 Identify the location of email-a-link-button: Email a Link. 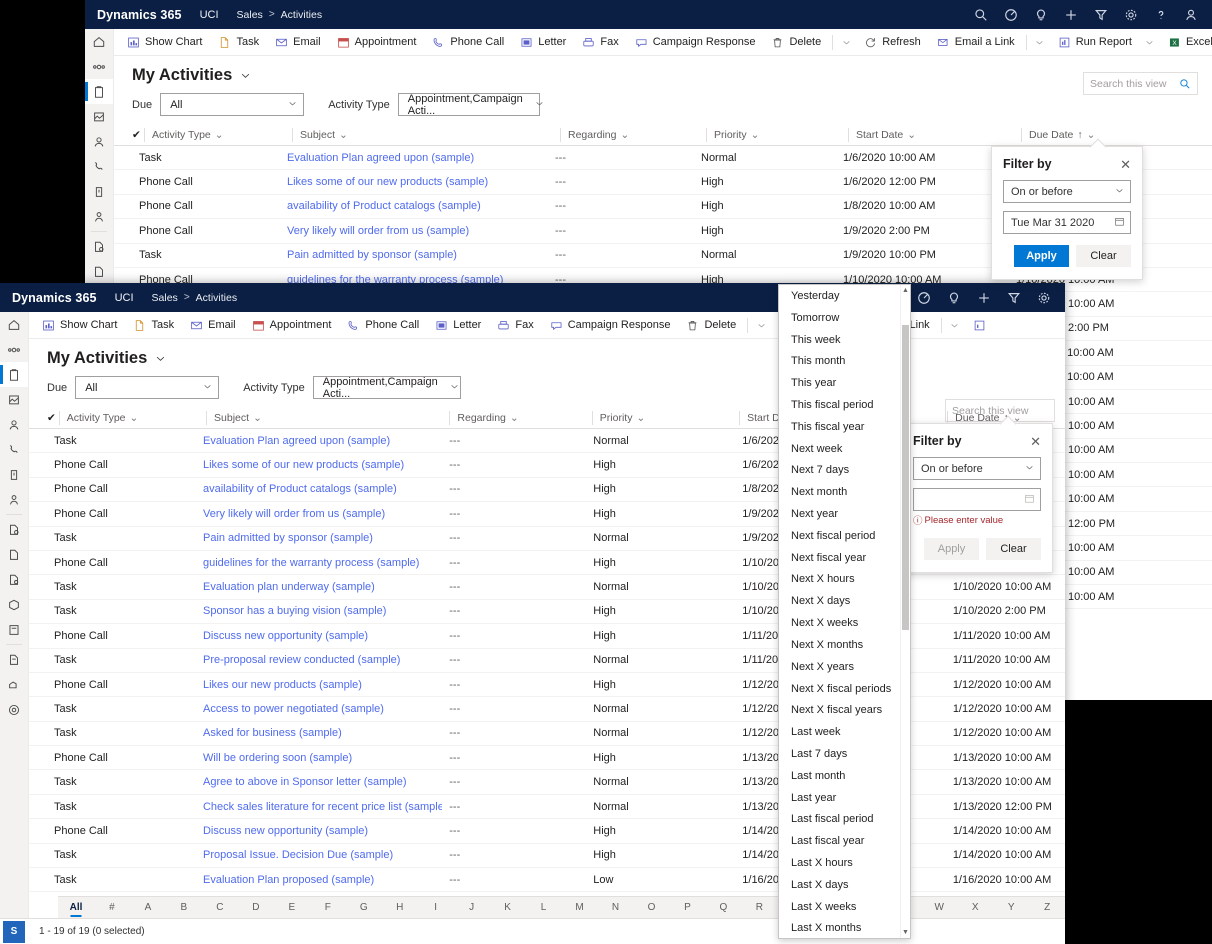
(976, 42).